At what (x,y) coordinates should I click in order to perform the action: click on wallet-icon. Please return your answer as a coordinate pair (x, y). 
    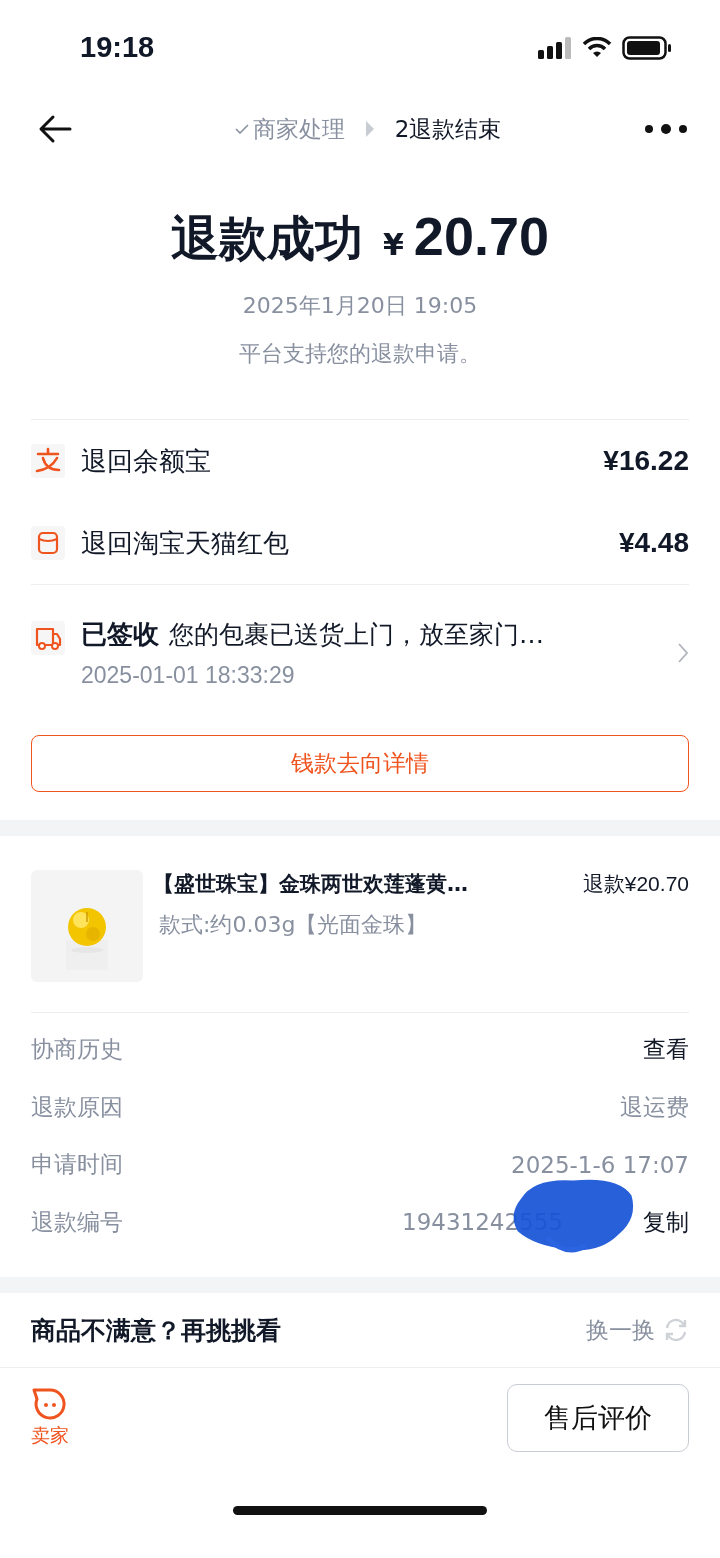
    Looking at the image, I should click on (48, 461).